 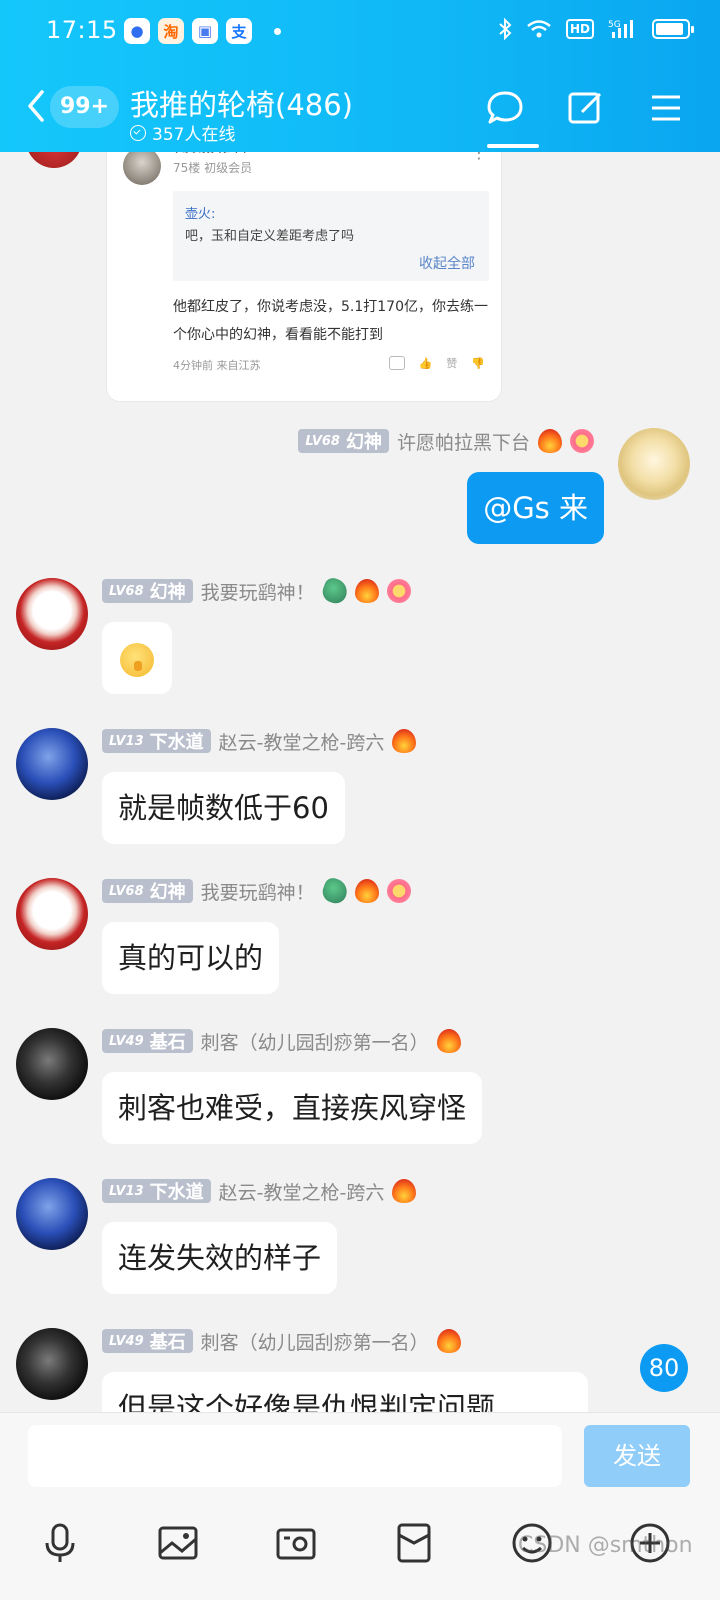 I want to click on status-app-icons: ● 淘 ▣ 支, so click(x=202, y=31).